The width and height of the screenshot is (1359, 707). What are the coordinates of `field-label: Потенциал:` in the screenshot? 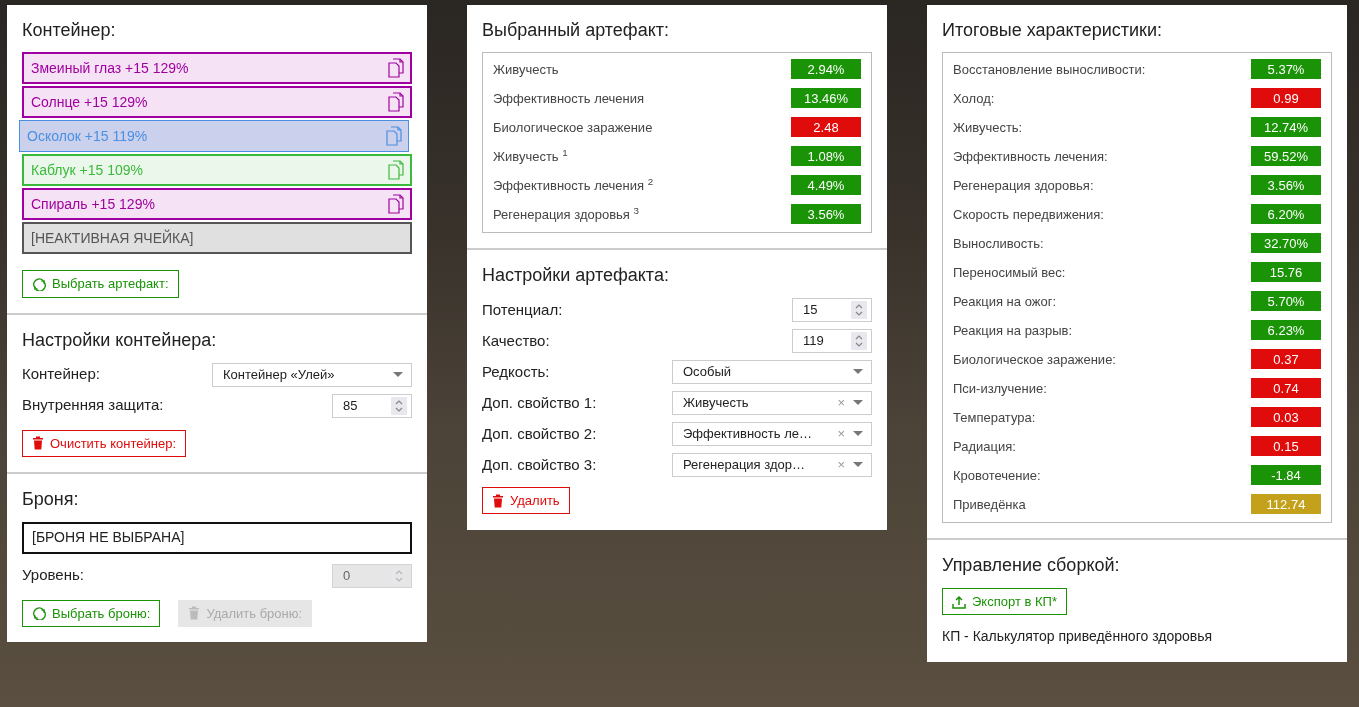 It's located at (522, 309).